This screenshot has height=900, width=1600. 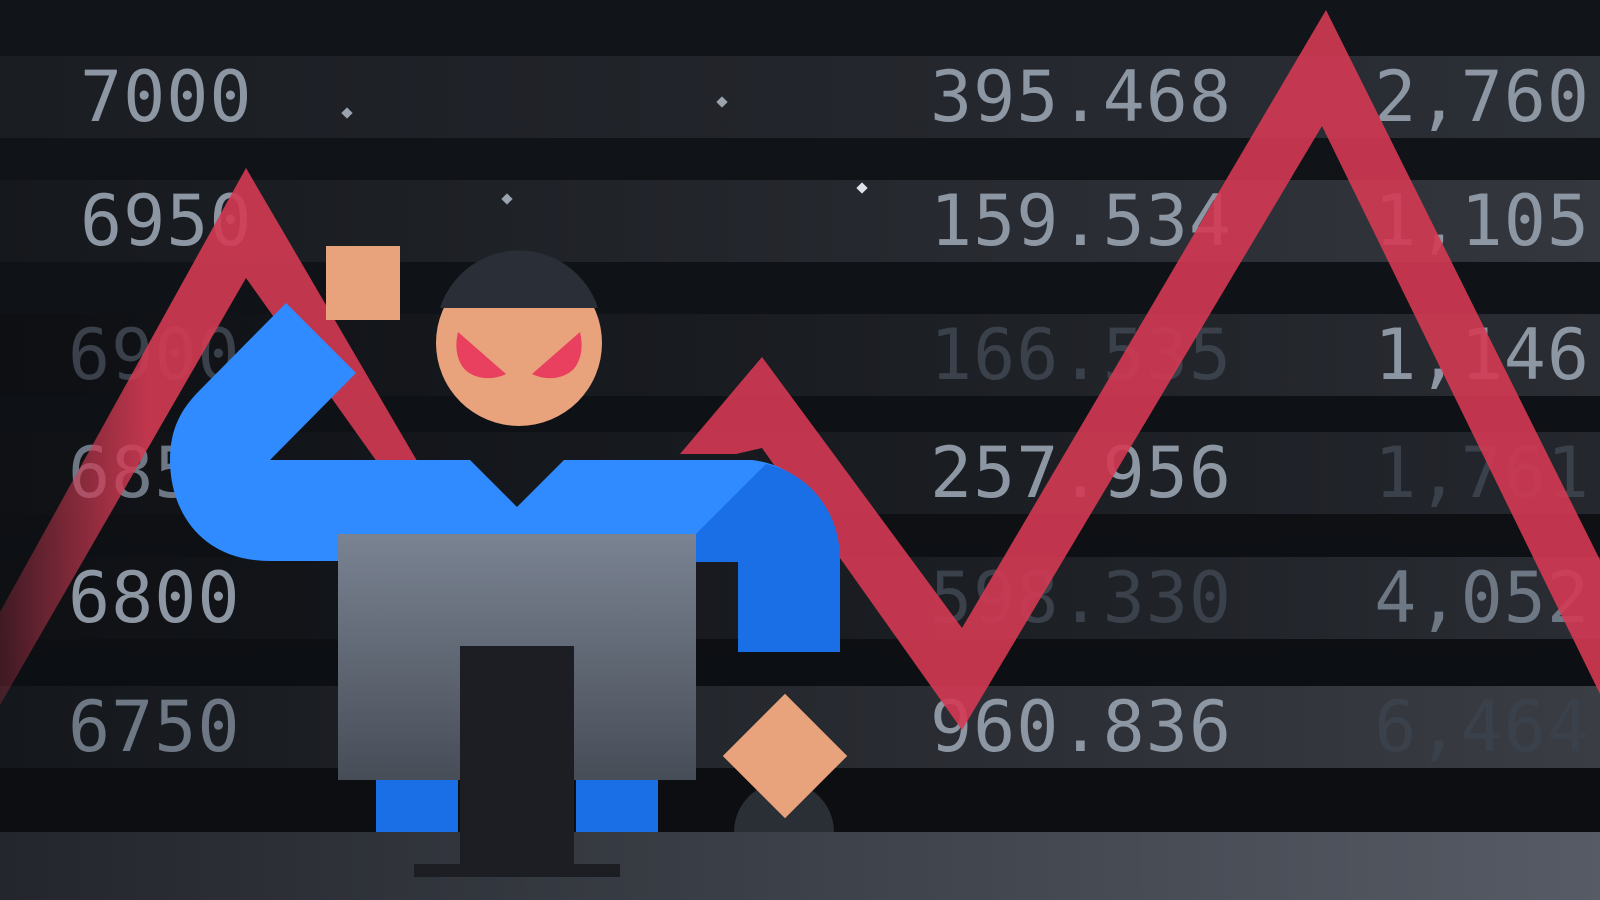 I want to click on desk-surface, so click(x=800, y=866).